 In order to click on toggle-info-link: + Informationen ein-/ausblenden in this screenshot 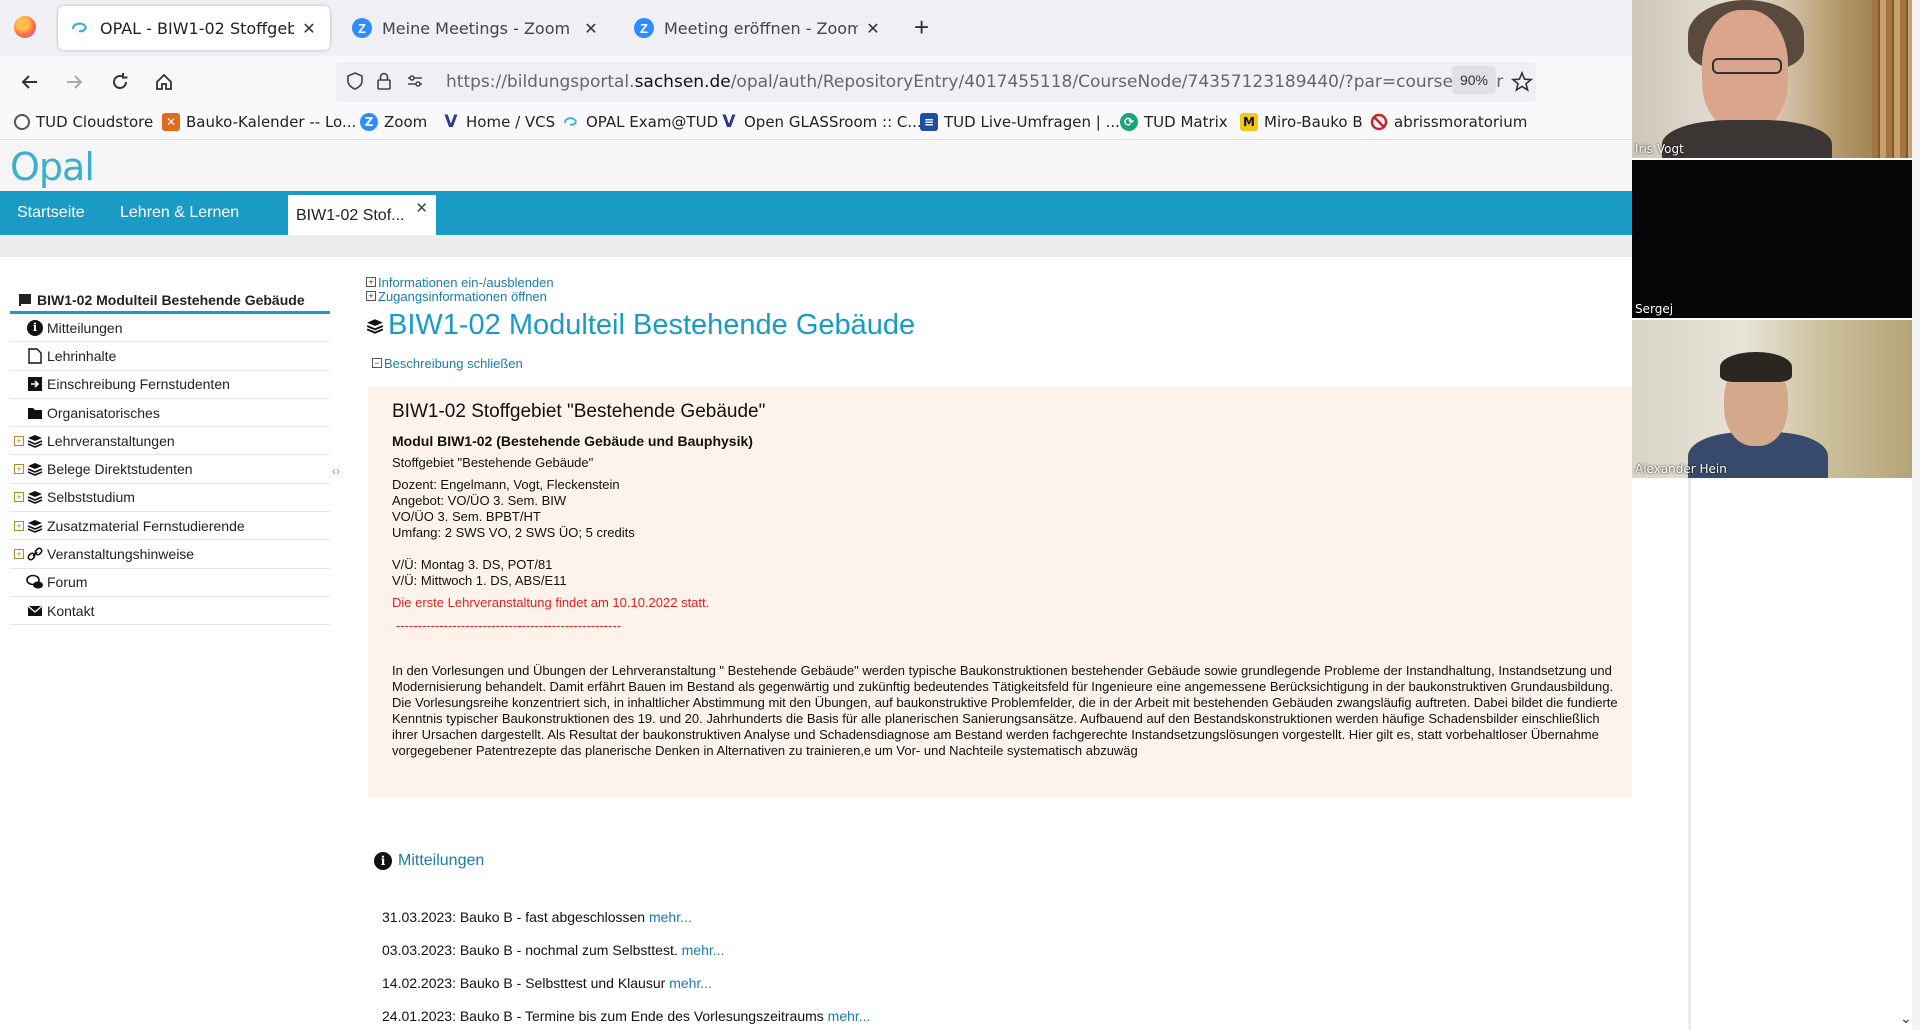, I will do `click(999, 282)`.